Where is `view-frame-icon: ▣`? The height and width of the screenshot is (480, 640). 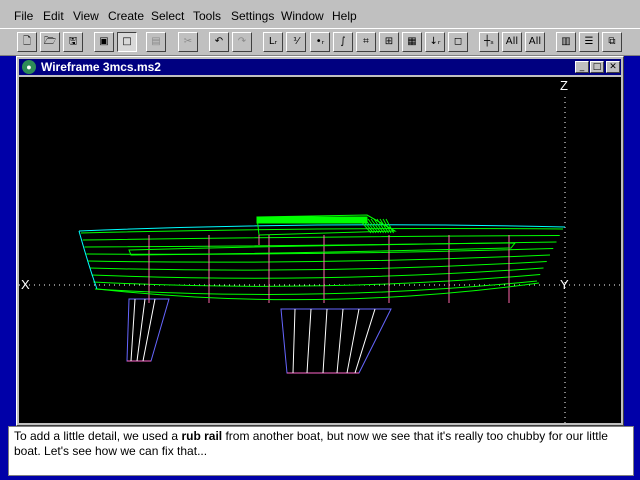
view-frame-icon: ▣ is located at coordinates (104, 41).